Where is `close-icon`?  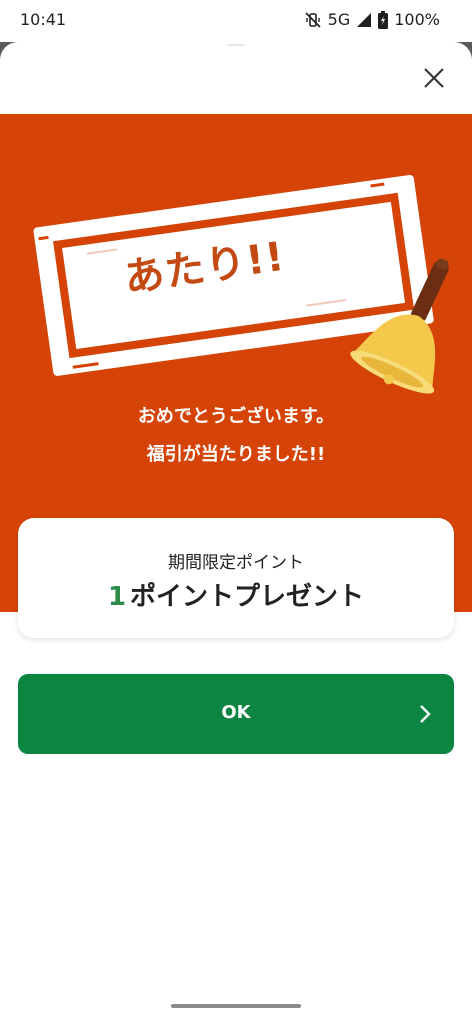 close-icon is located at coordinates (434, 78).